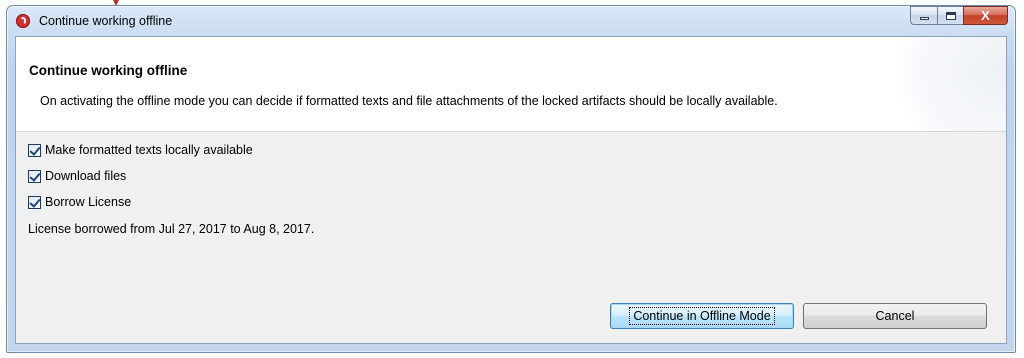  What do you see at coordinates (34, 202) in the screenshot?
I see `borrow-license-checkbox` at bounding box center [34, 202].